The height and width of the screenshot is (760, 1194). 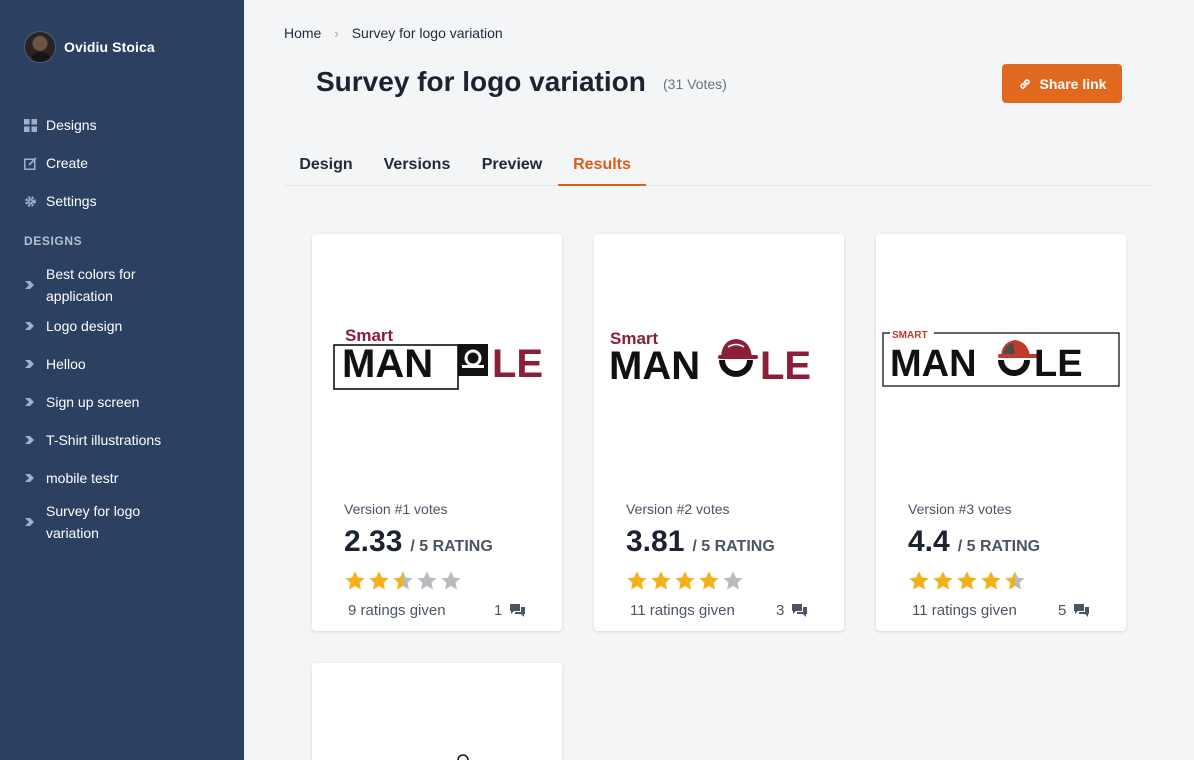 I want to click on version-label: Version #3 votes, so click(x=960, y=509).